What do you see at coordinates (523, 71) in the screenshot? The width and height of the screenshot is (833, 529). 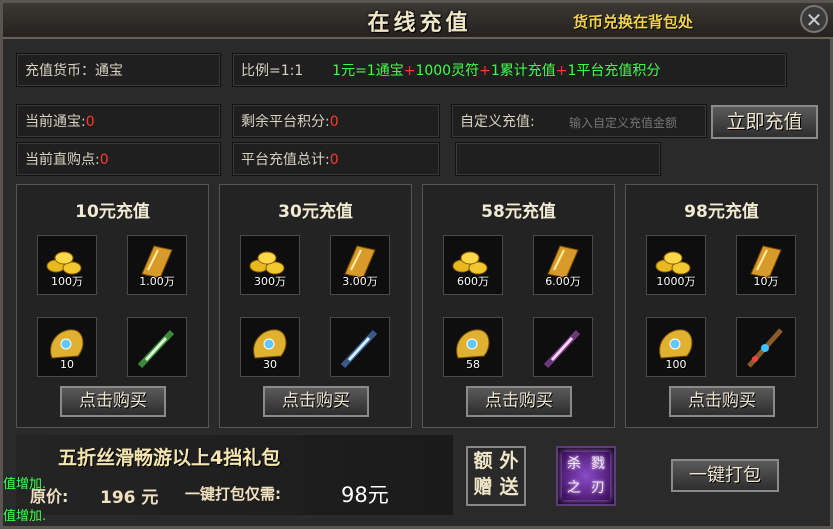 I see `ratio-part-cumulative: 1累计充值` at bounding box center [523, 71].